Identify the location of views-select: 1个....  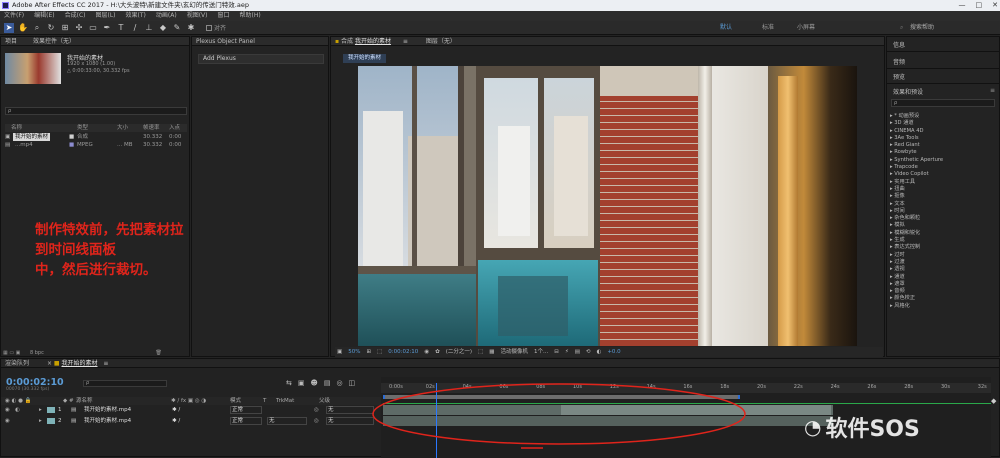
(541, 352).